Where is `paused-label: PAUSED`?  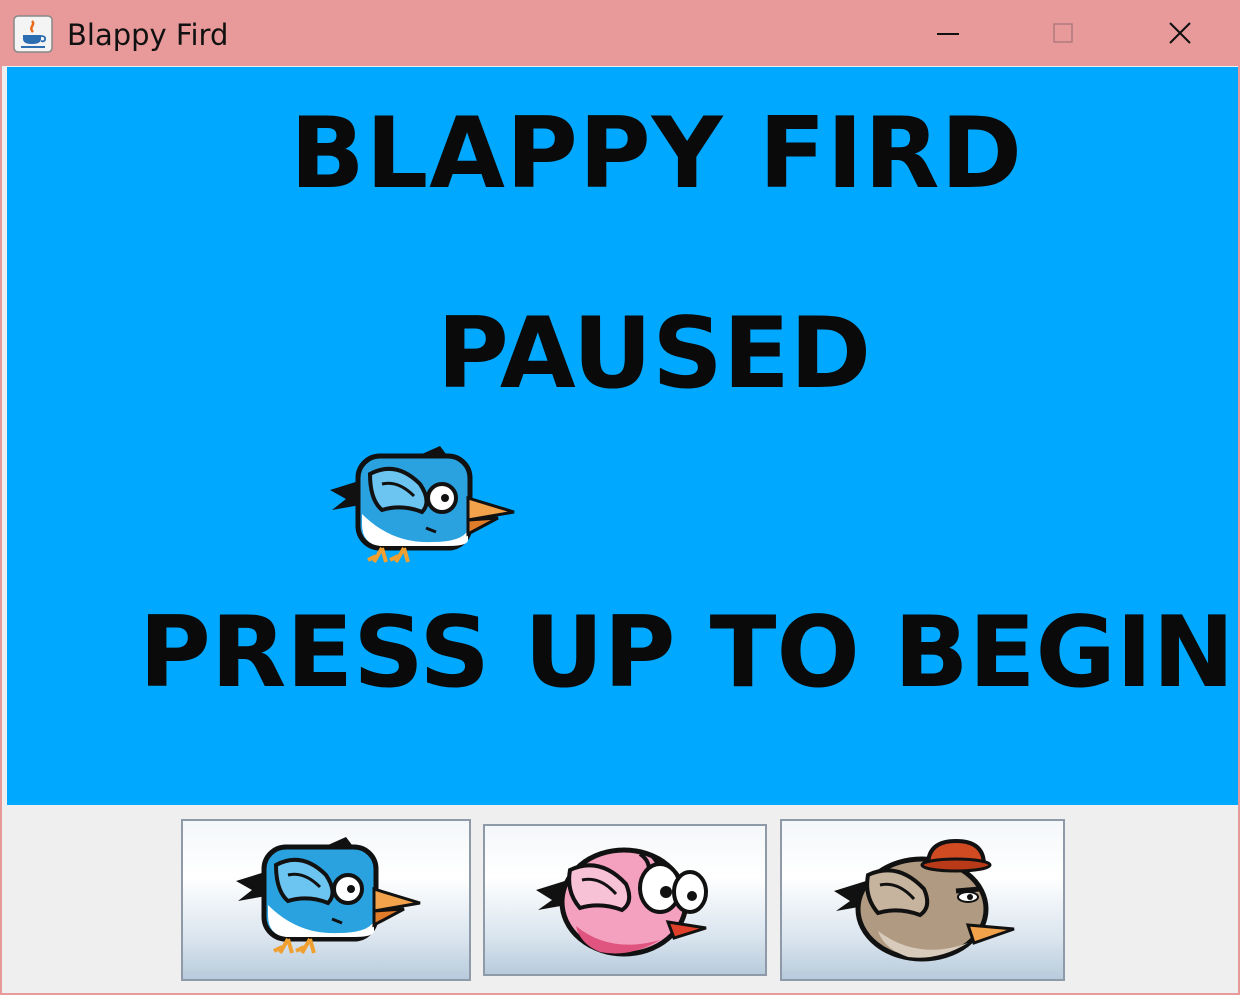 paused-label: PAUSED is located at coordinates (654, 354).